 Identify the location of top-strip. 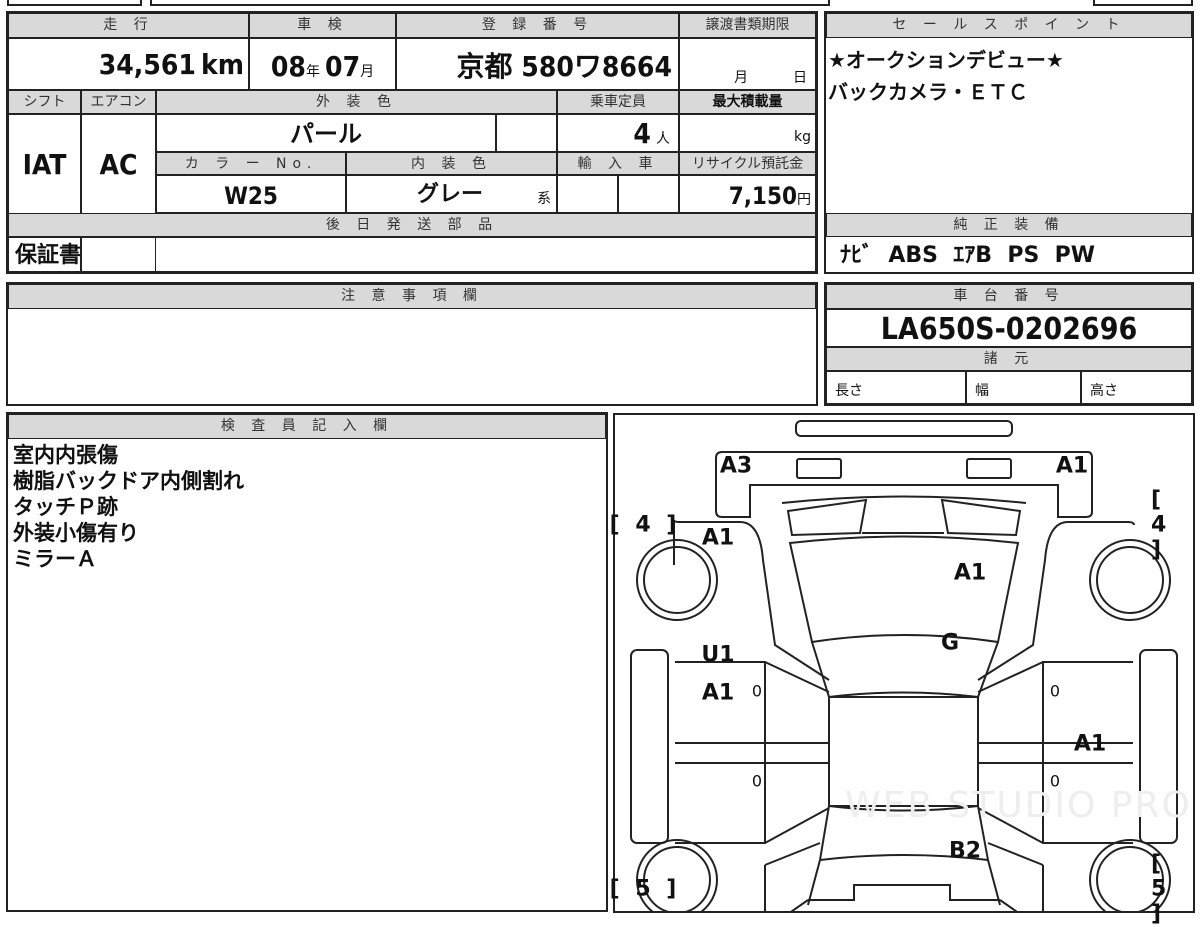
(600, 3).